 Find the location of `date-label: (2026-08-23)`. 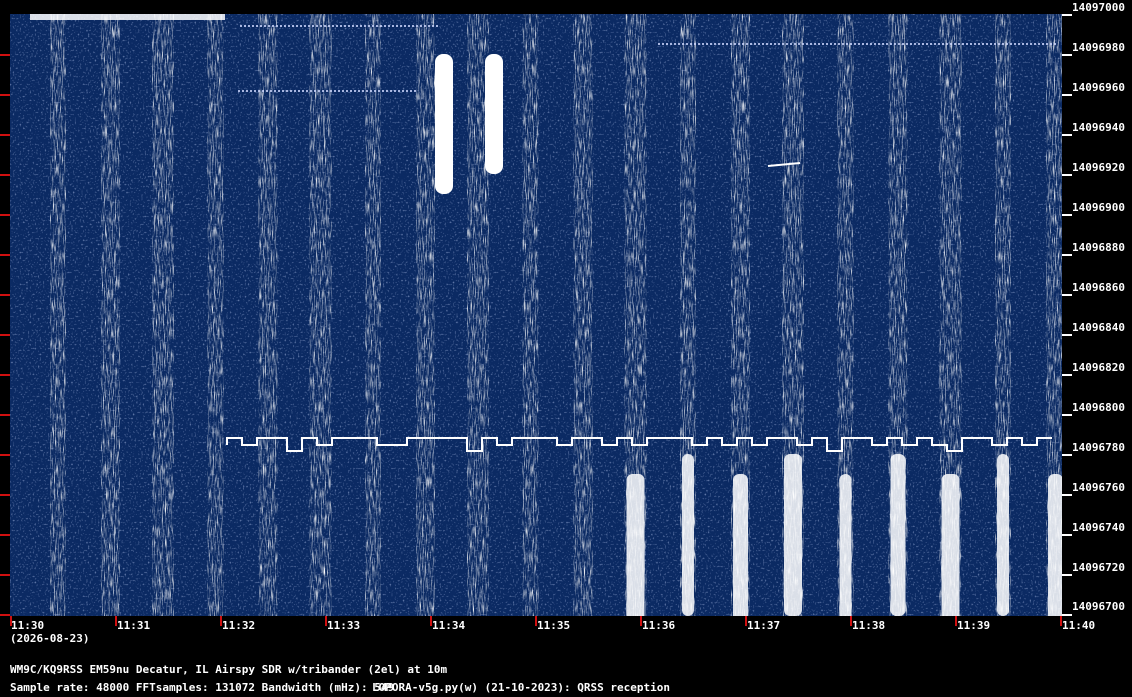

date-label: (2026-08-23) is located at coordinates (50, 638).